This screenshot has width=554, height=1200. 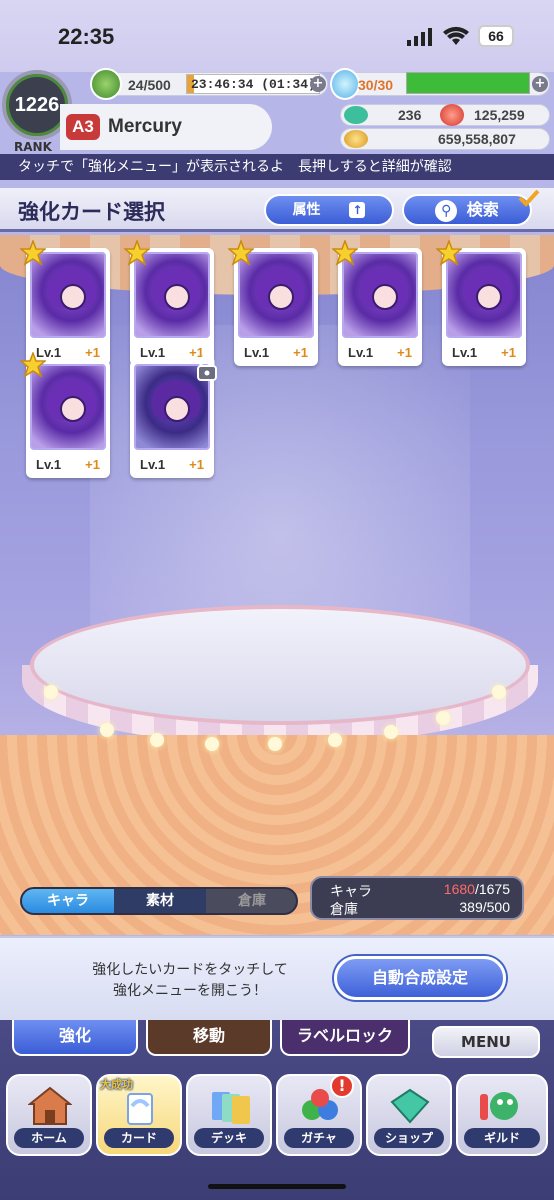 What do you see at coordinates (251, 901) in the screenshot?
I see `tab-storage: 倉庫` at bounding box center [251, 901].